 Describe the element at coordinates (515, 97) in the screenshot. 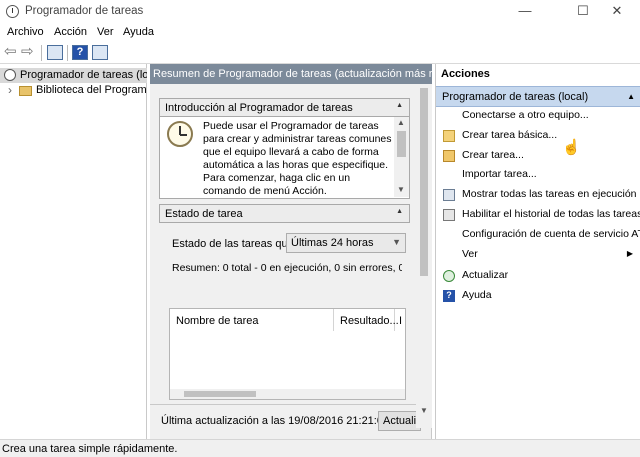

I see `actions-group-label: Programador de tareas (local)` at that location.